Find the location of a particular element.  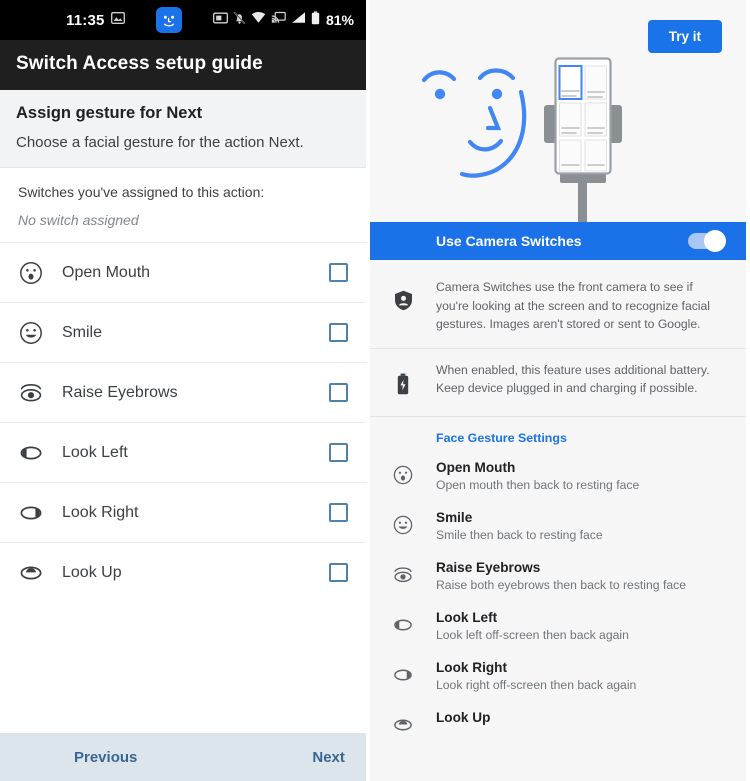

camera-switches-face-icon is located at coordinates (168, 20).